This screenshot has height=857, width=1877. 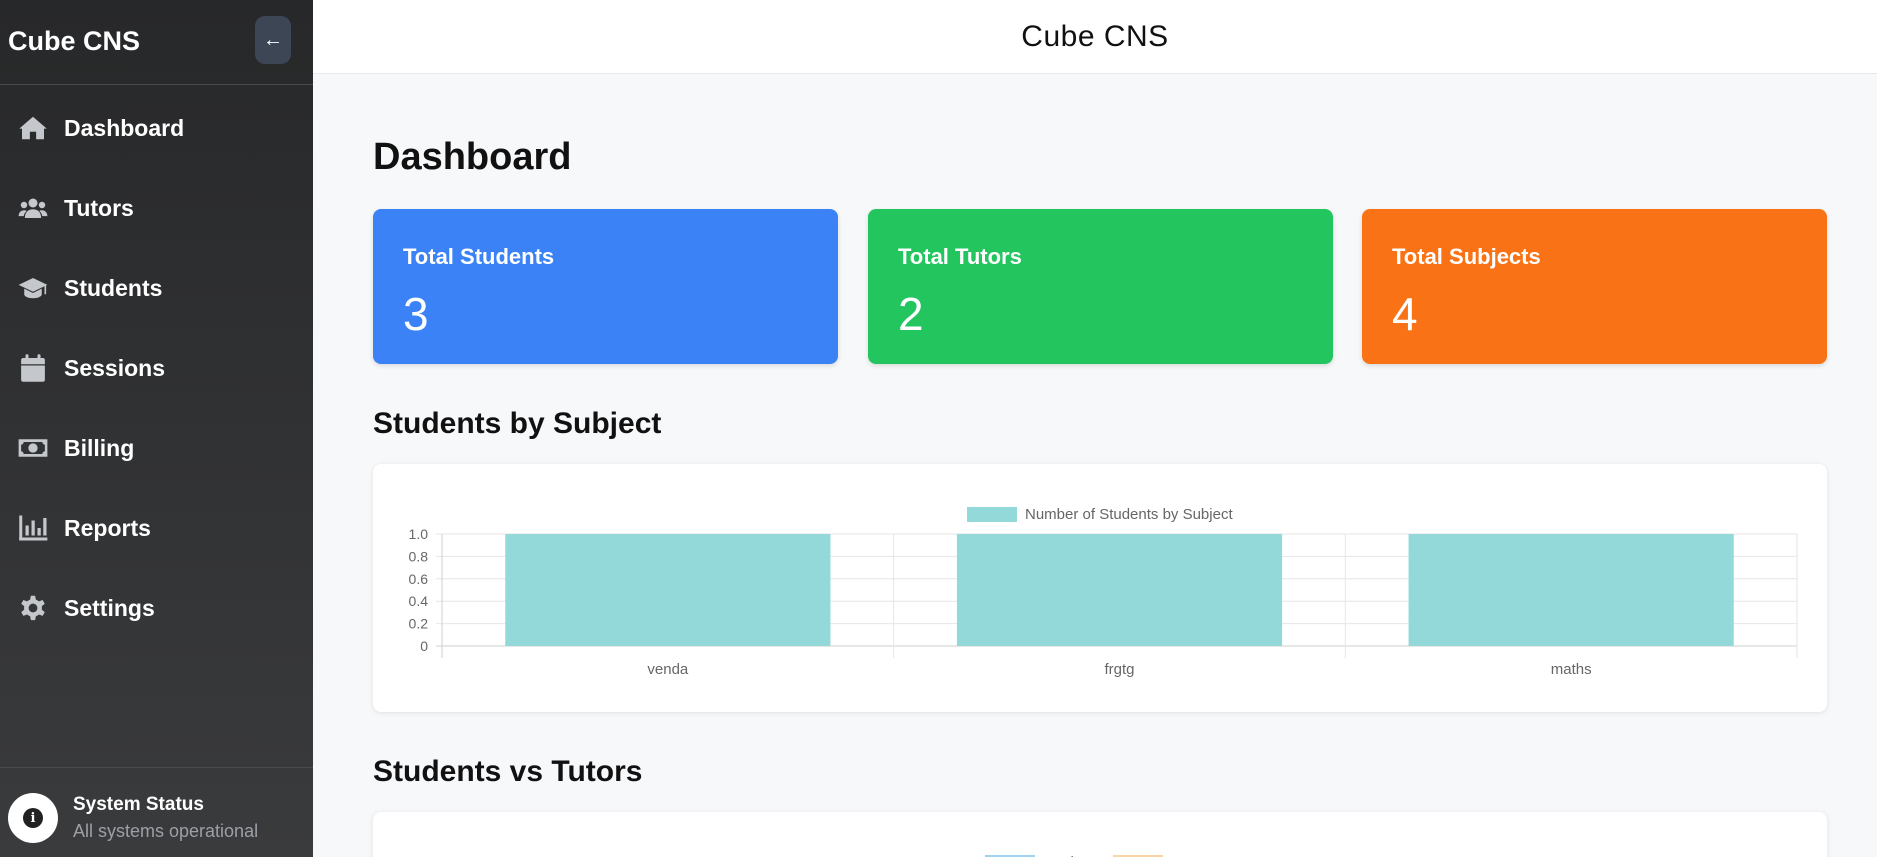 I want to click on sidebar-item-label: Settings, so click(x=109, y=607).